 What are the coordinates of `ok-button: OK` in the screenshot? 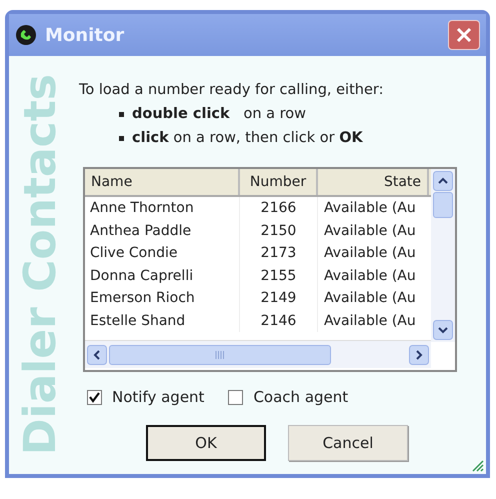 It's located at (206, 442).